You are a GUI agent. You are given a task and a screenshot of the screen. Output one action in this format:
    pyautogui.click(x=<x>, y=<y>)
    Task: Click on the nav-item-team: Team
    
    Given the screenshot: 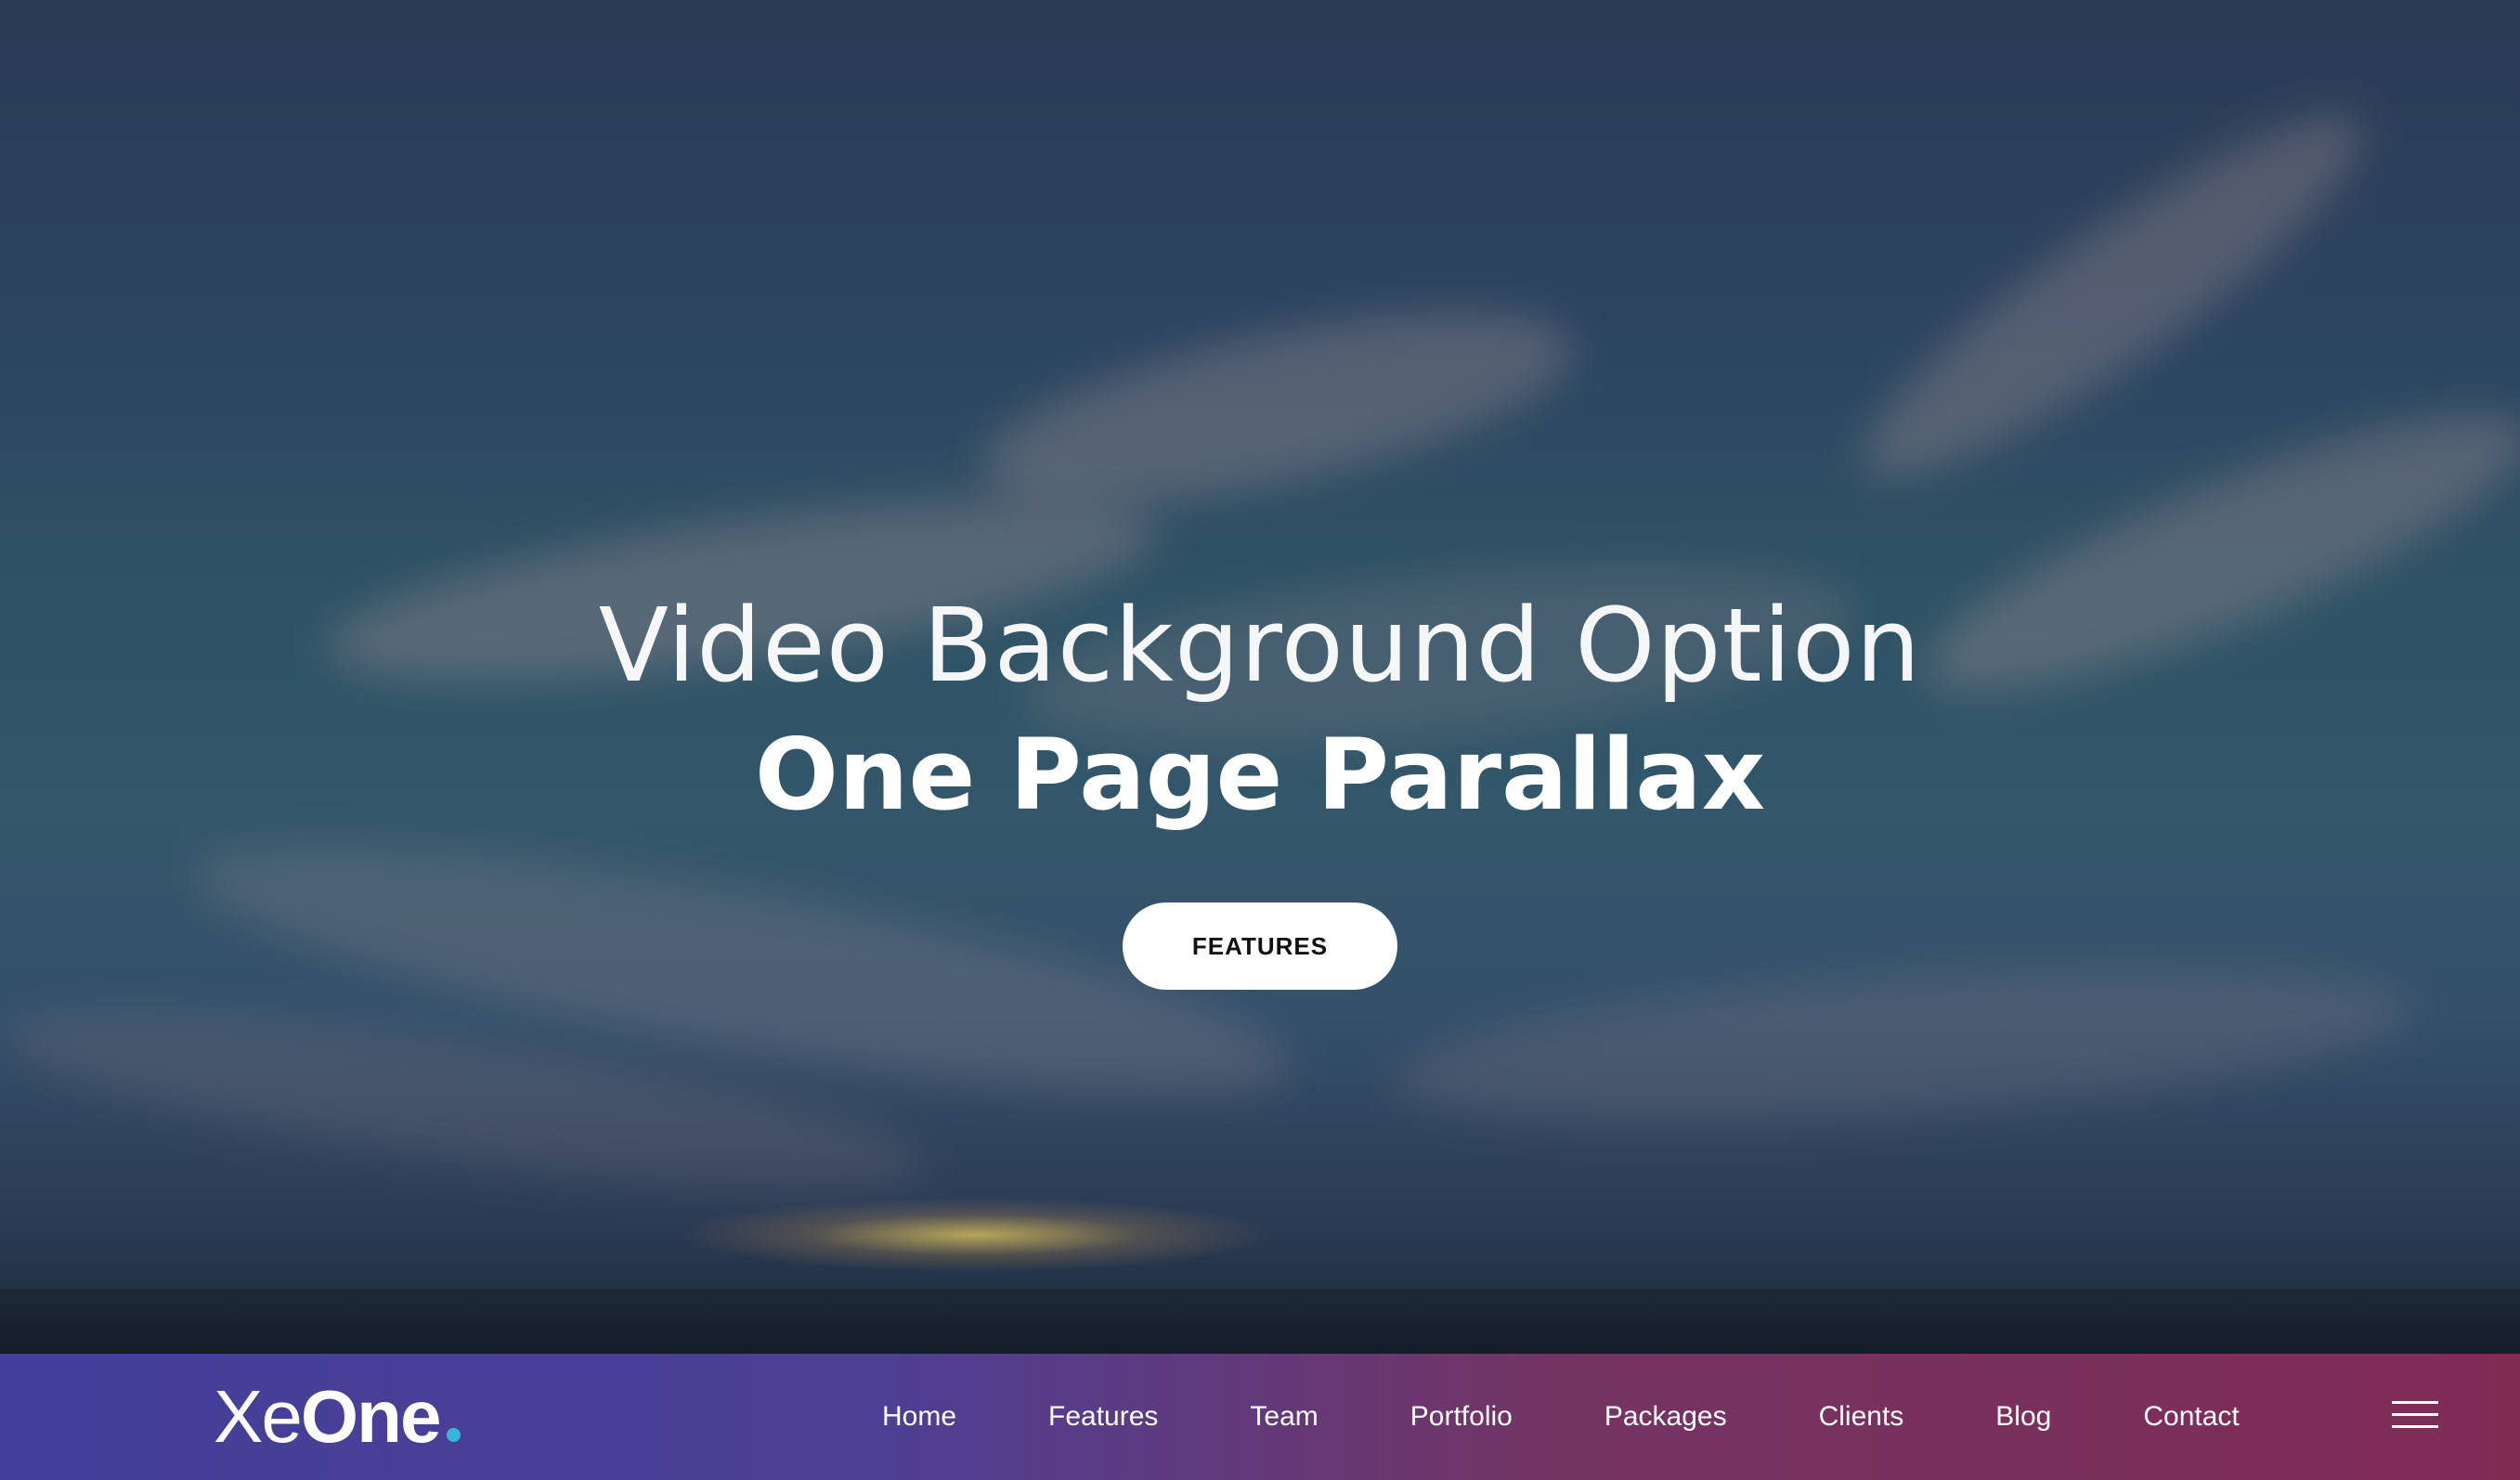 What is the action you would take?
    pyautogui.click(x=1284, y=1417)
    